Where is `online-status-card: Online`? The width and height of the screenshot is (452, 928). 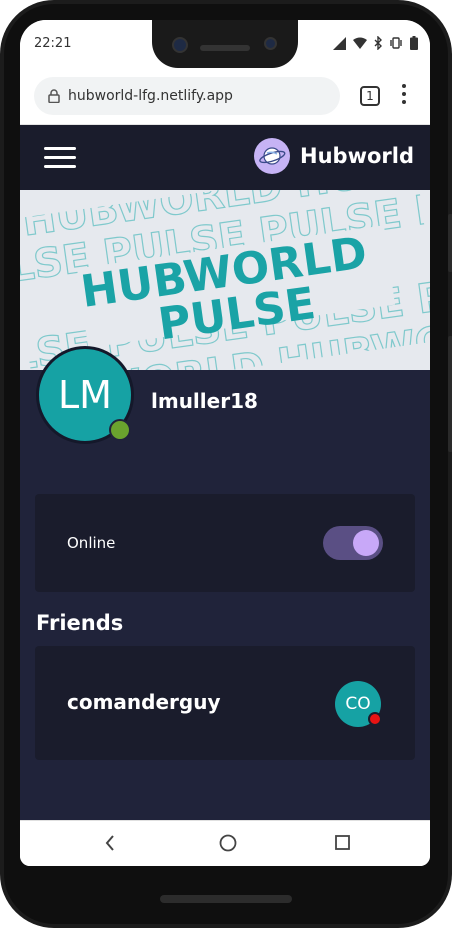 online-status-card: Online is located at coordinates (225, 543).